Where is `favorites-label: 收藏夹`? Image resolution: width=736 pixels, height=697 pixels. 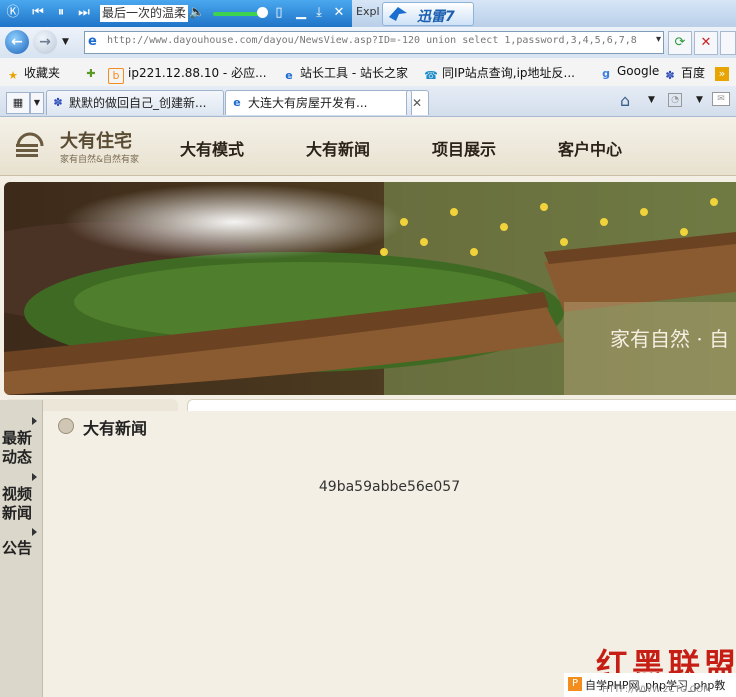 favorites-label: 收藏夹 is located at coordinates (42, 73).